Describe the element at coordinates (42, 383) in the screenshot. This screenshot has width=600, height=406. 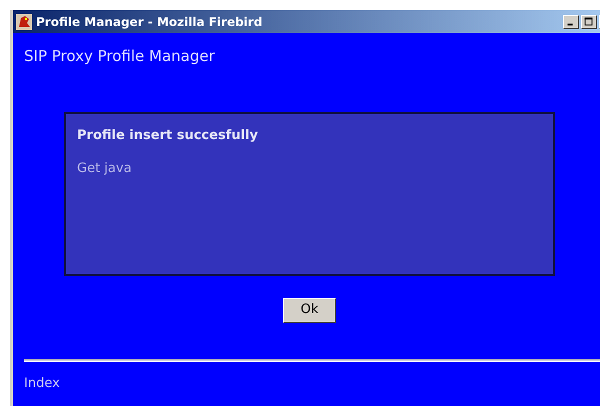
I see `index-link: Index` at that location.